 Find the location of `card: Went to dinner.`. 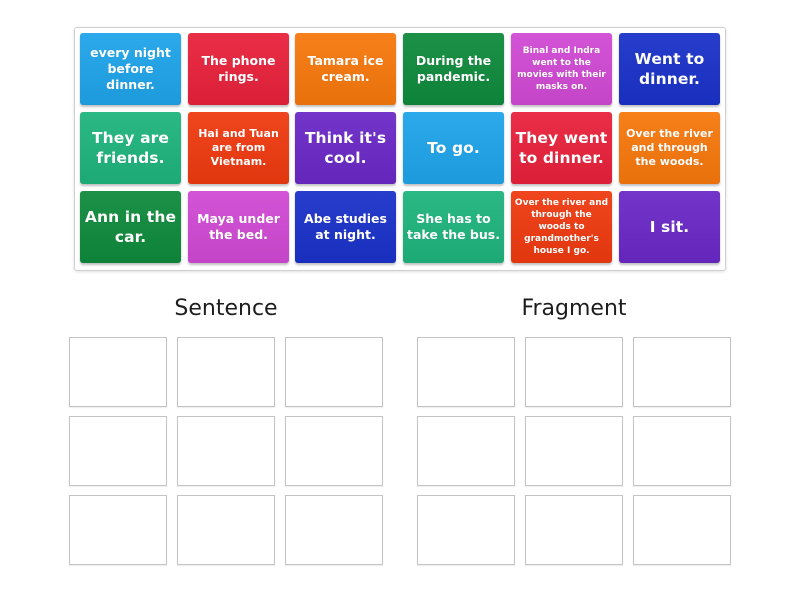

card: Went to dinner. is located at coordinates (669, 69).